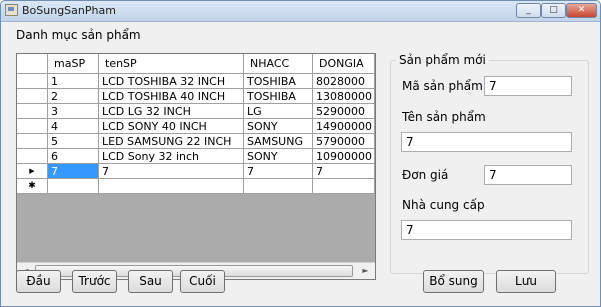  Describe the element at coordinates (171, 96) in the screenshot. I see `cell-tensp: LCD TOSHIBA 40 INCH` at that location.